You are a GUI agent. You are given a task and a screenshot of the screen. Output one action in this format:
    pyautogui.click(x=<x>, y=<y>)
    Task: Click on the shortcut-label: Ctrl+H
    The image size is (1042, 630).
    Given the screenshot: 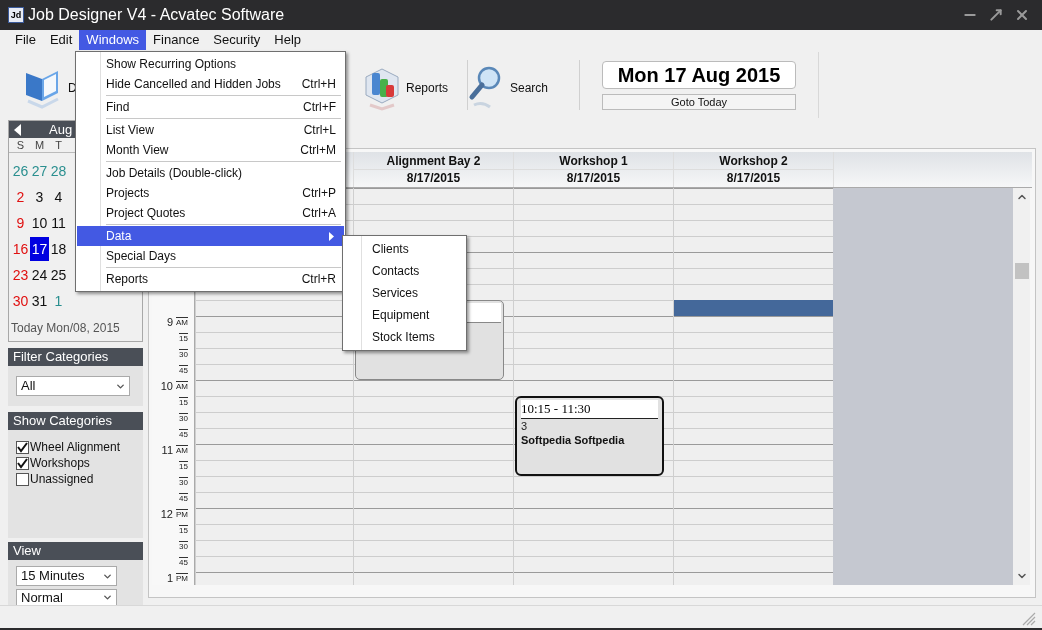 What is the action you would take?
    pyautogui.click(x=318, y=84)
    